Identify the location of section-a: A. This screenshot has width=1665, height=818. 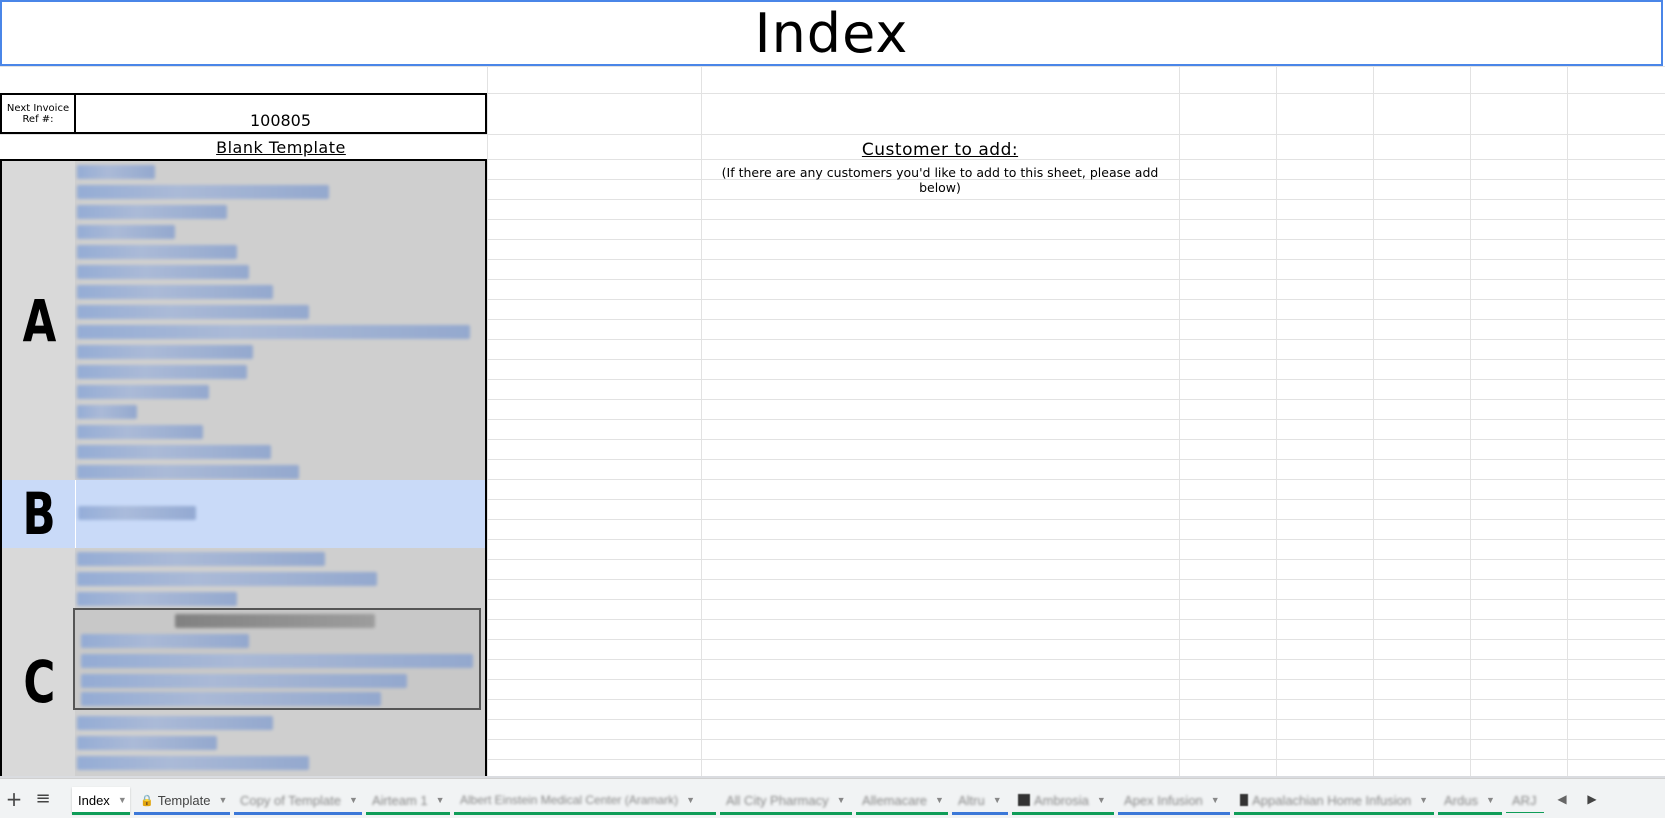
(243, 319).